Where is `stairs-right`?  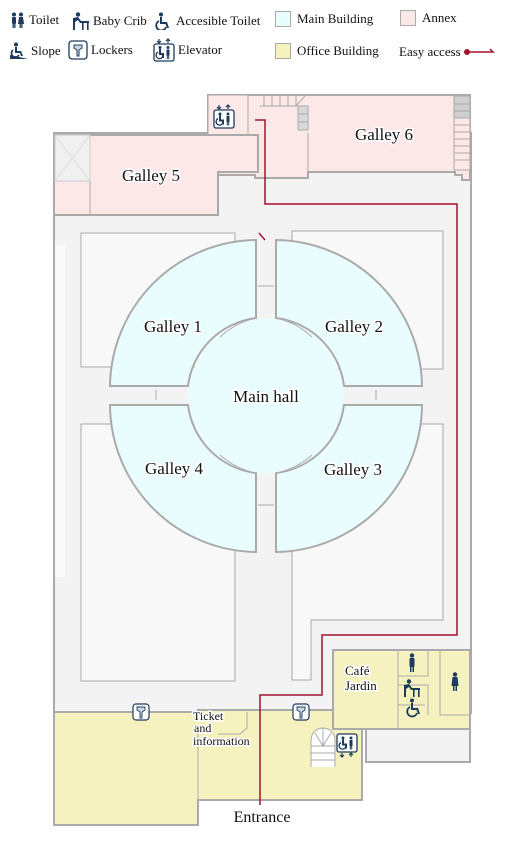 stairs-right is located at coordinates (462, 133).